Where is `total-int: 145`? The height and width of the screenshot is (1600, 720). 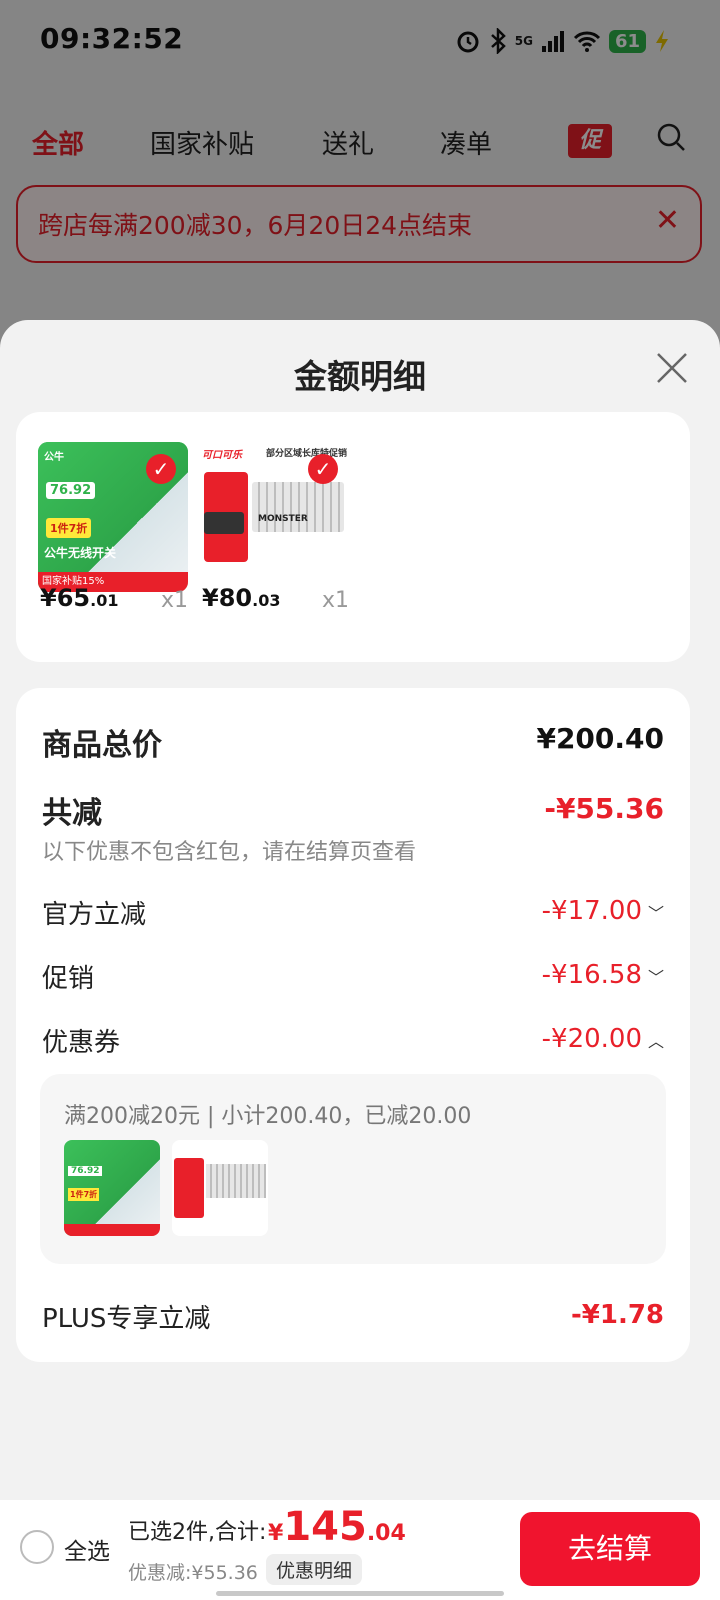
total-int: 145 is located at coordinates (325, 1527).